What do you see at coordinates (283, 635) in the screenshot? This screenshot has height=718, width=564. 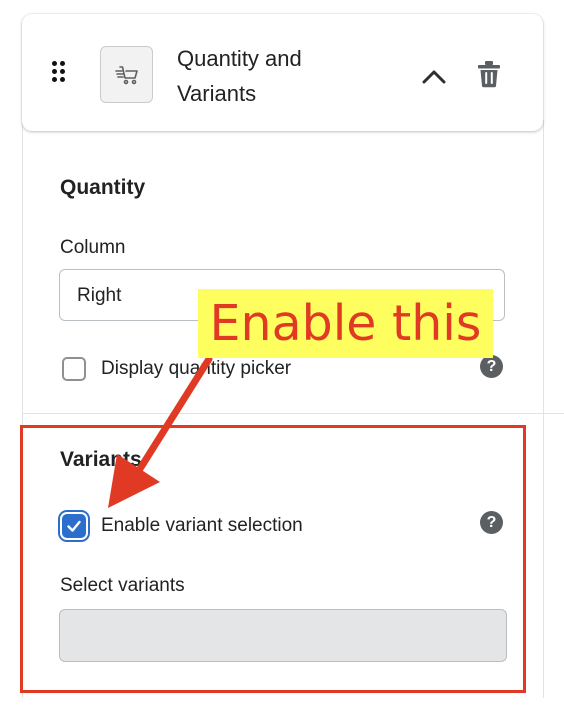 I see `select-variants-field` at bounding box center [283, 635].